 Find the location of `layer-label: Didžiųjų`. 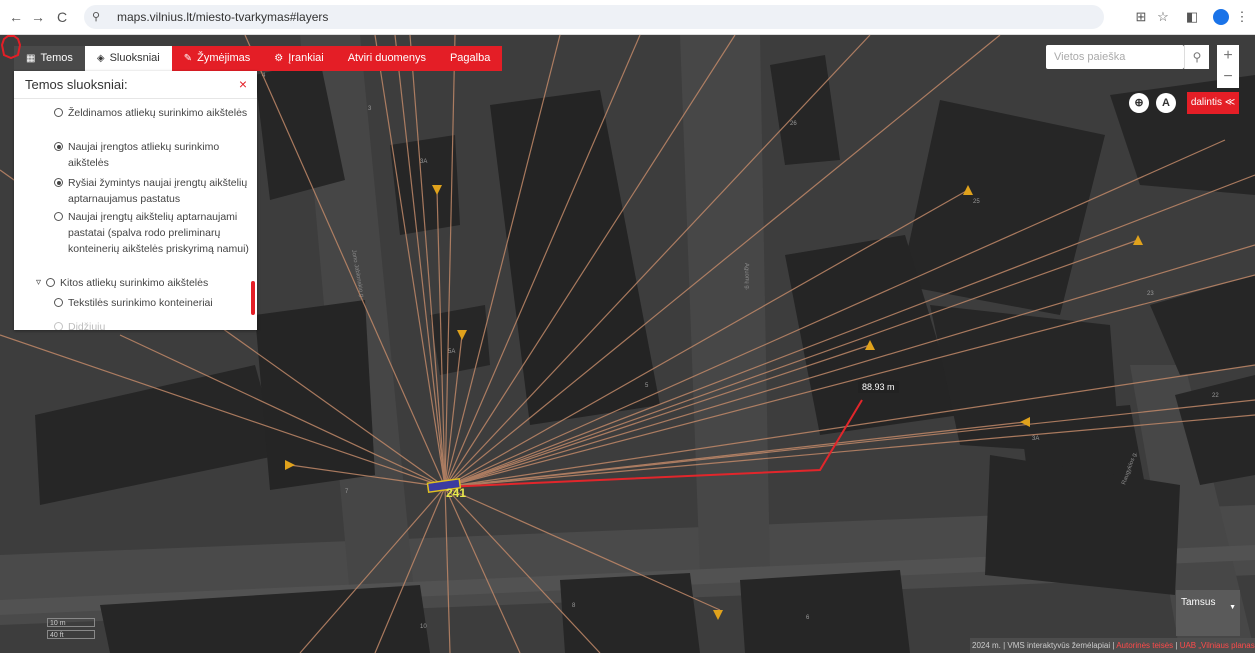

layer-label: Didžiųjų is located at coordinates (87, 325).